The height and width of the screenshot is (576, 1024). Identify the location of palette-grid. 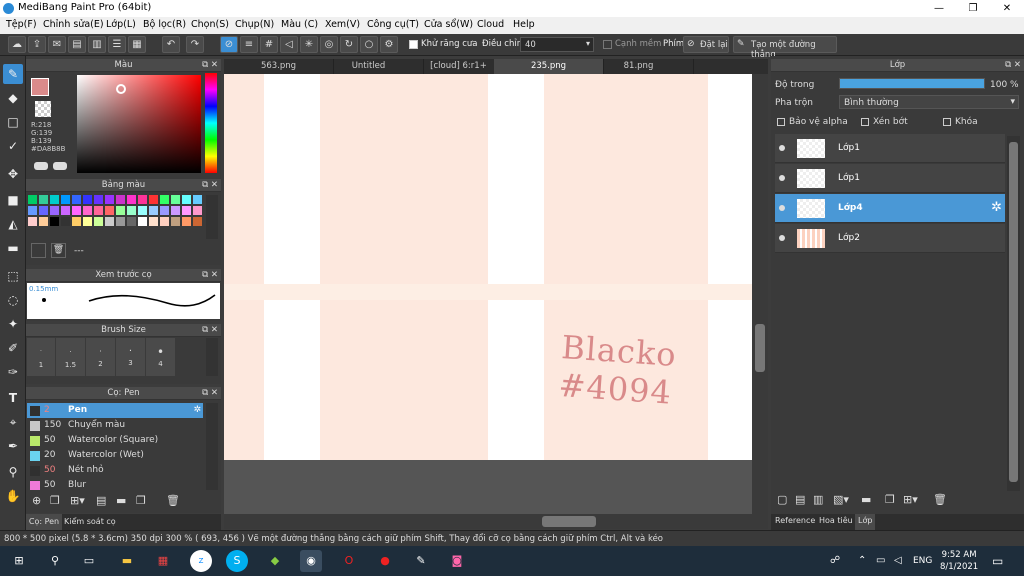
(115, 217).